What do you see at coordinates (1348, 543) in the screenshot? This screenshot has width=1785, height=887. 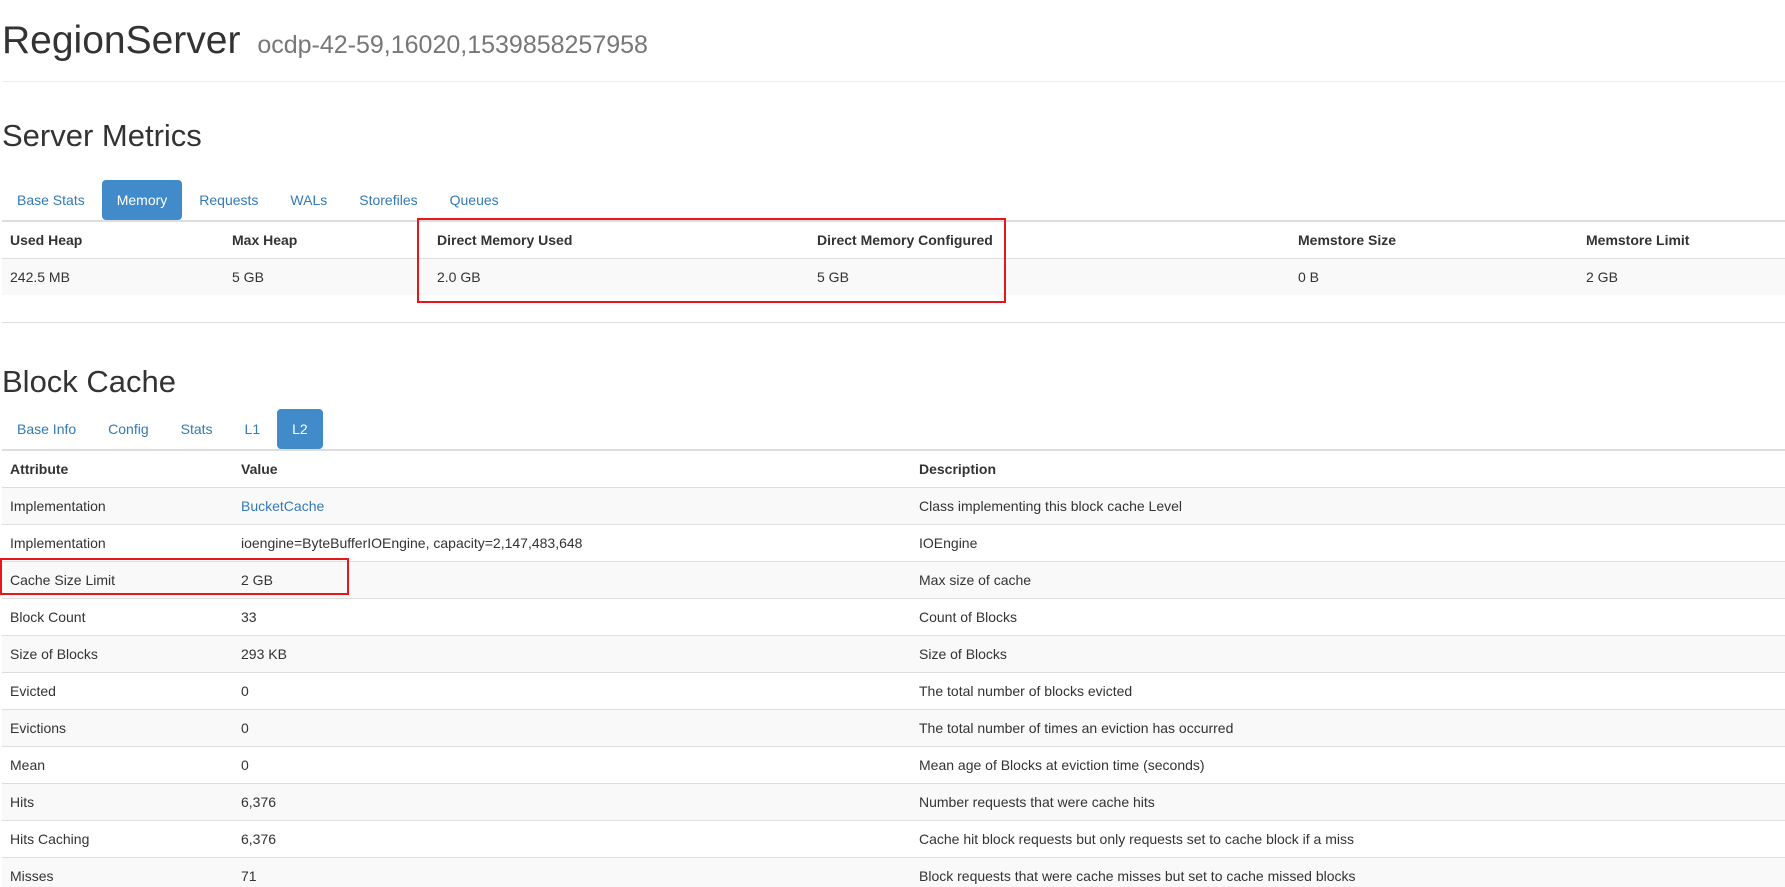 I see `description-cell: IOEngine` at bounding box center [1348, 543].